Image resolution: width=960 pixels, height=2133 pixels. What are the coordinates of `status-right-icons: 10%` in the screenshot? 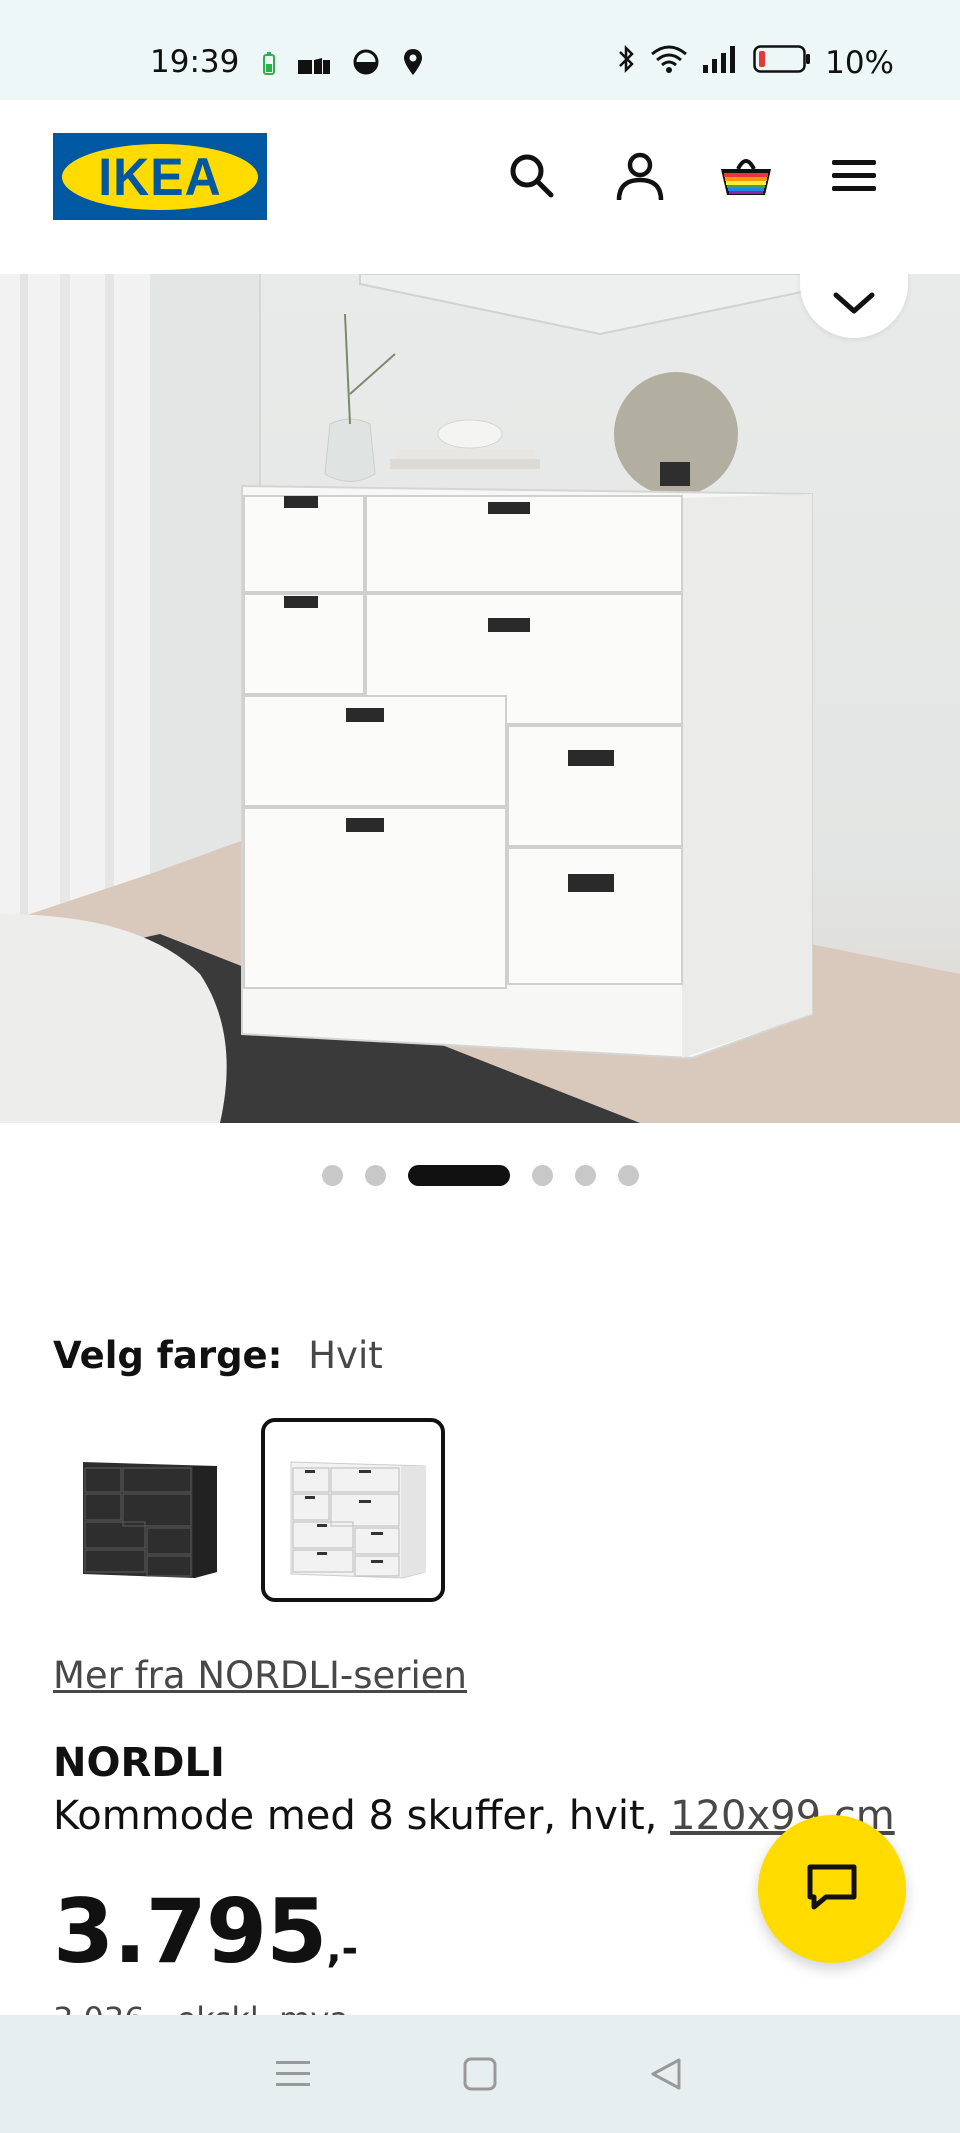 It's located at (755, 63).